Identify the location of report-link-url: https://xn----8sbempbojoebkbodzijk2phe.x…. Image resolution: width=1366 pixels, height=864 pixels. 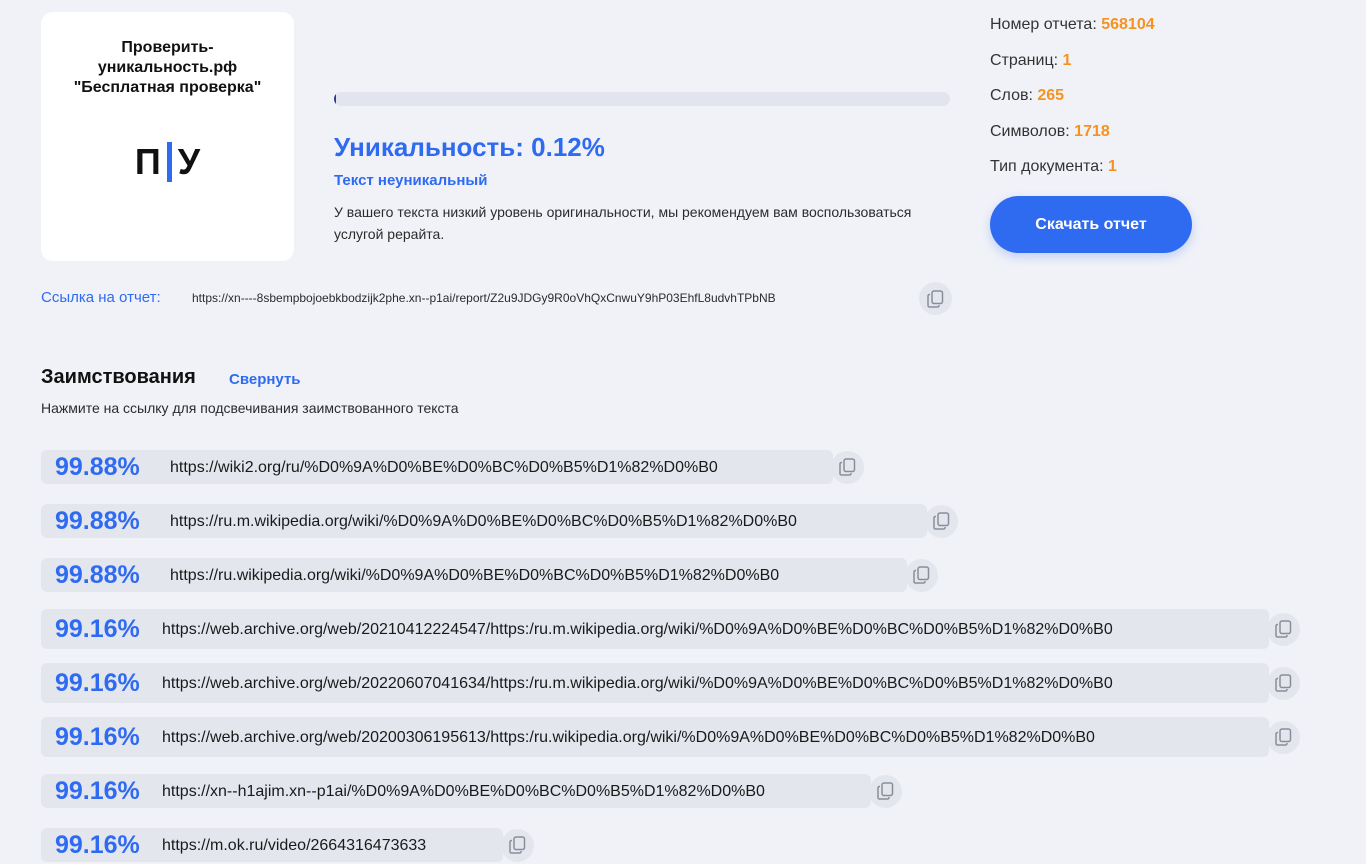
(484, 298).